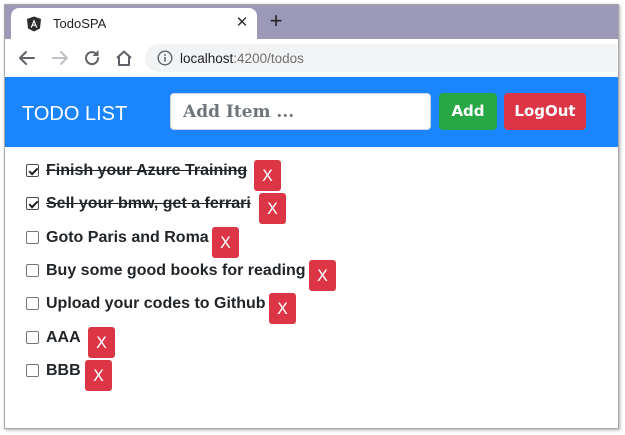 This screenshot has height=435, width=625. Describe the element at coordinates (311, 306) in the screenshot. I see `todo-item: Upload your codes to Github X` at that location.